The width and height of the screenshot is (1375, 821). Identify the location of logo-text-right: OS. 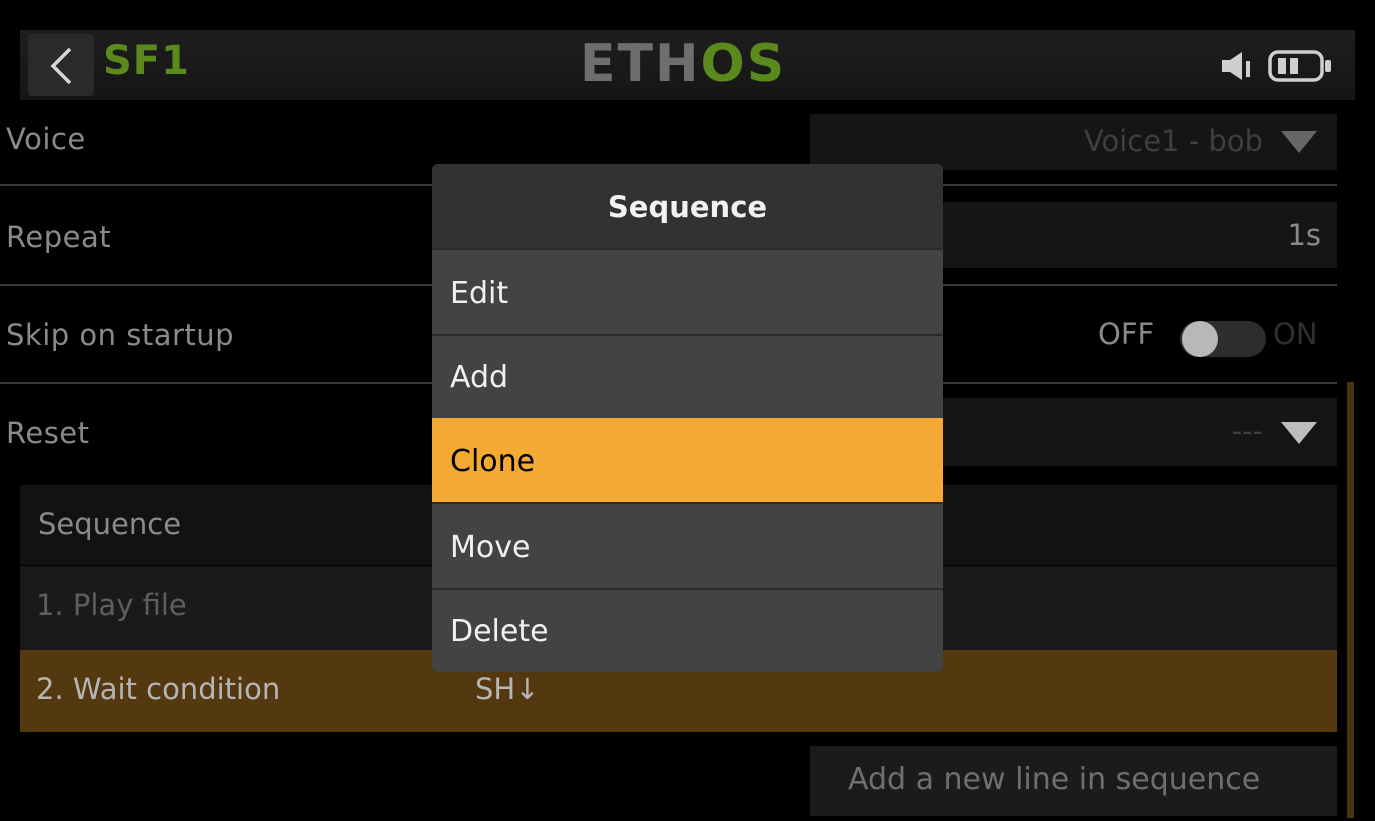
(743, 64).